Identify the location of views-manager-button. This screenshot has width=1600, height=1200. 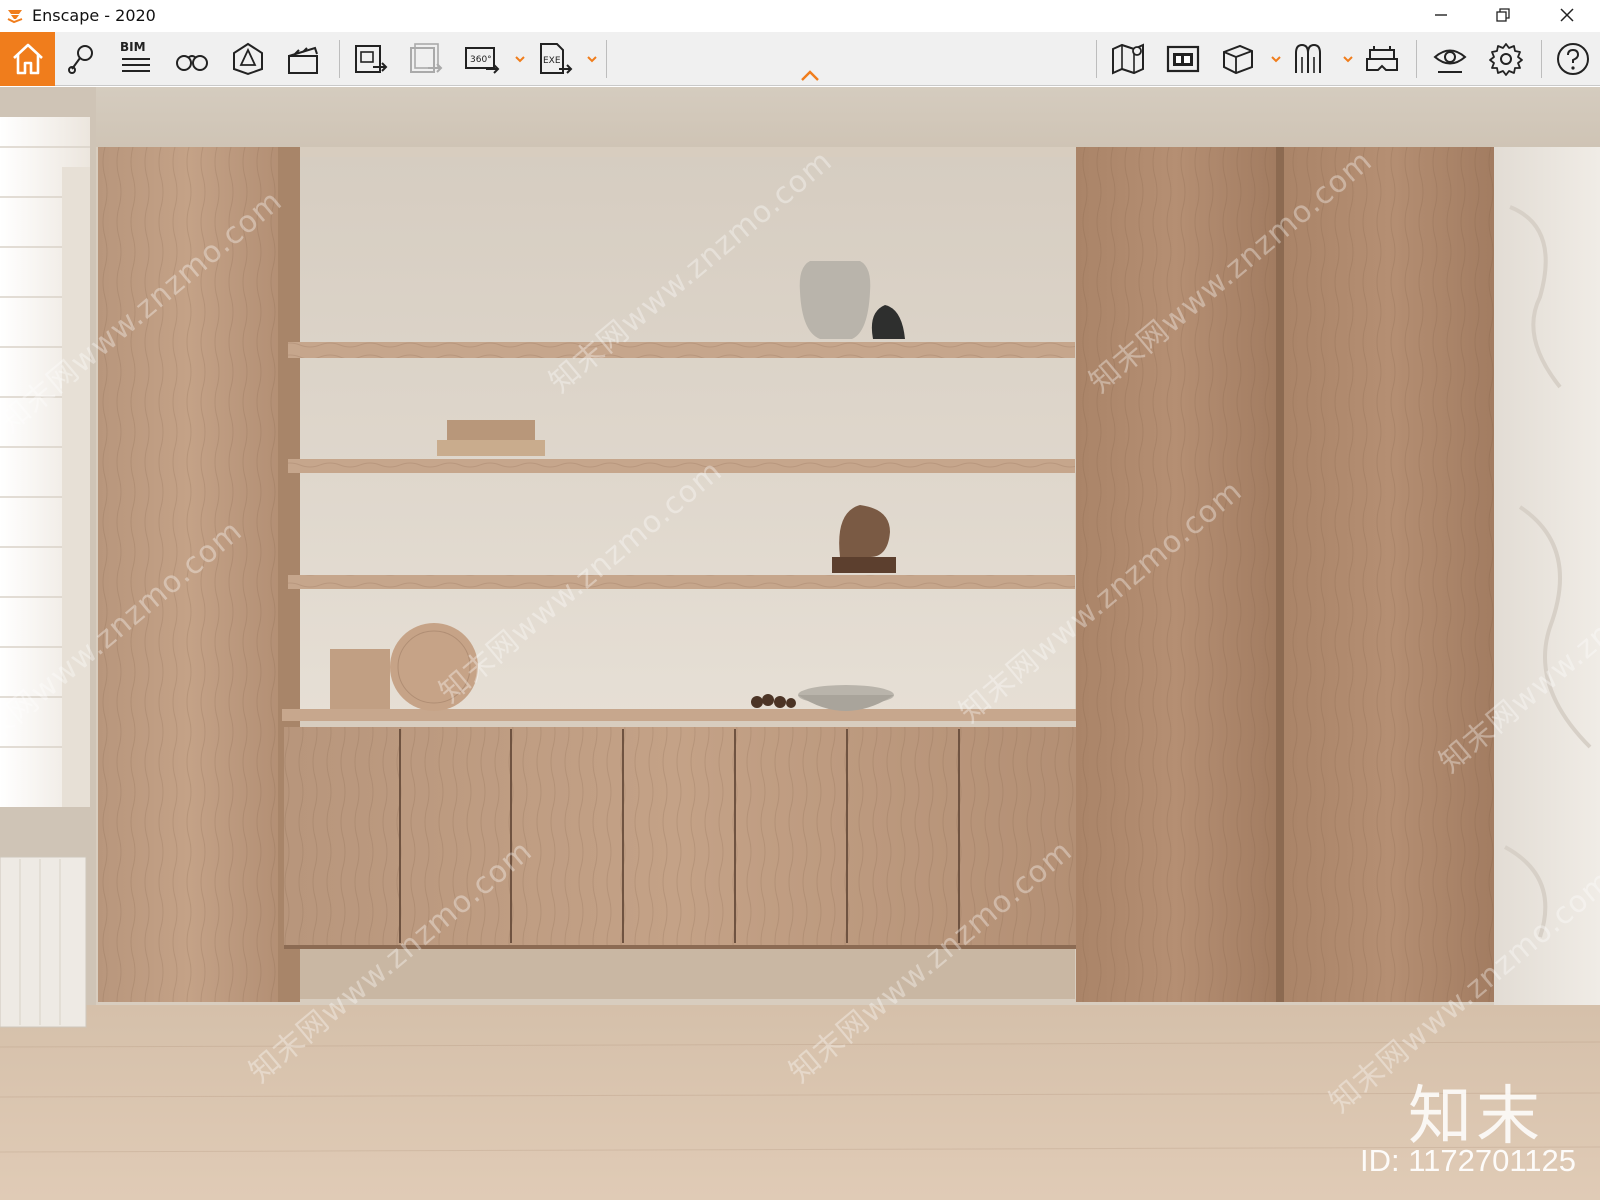
(1183, 59).